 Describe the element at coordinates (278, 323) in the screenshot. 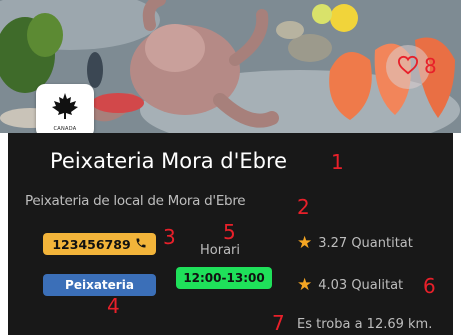

I see `annotation-7: 7` at that location.